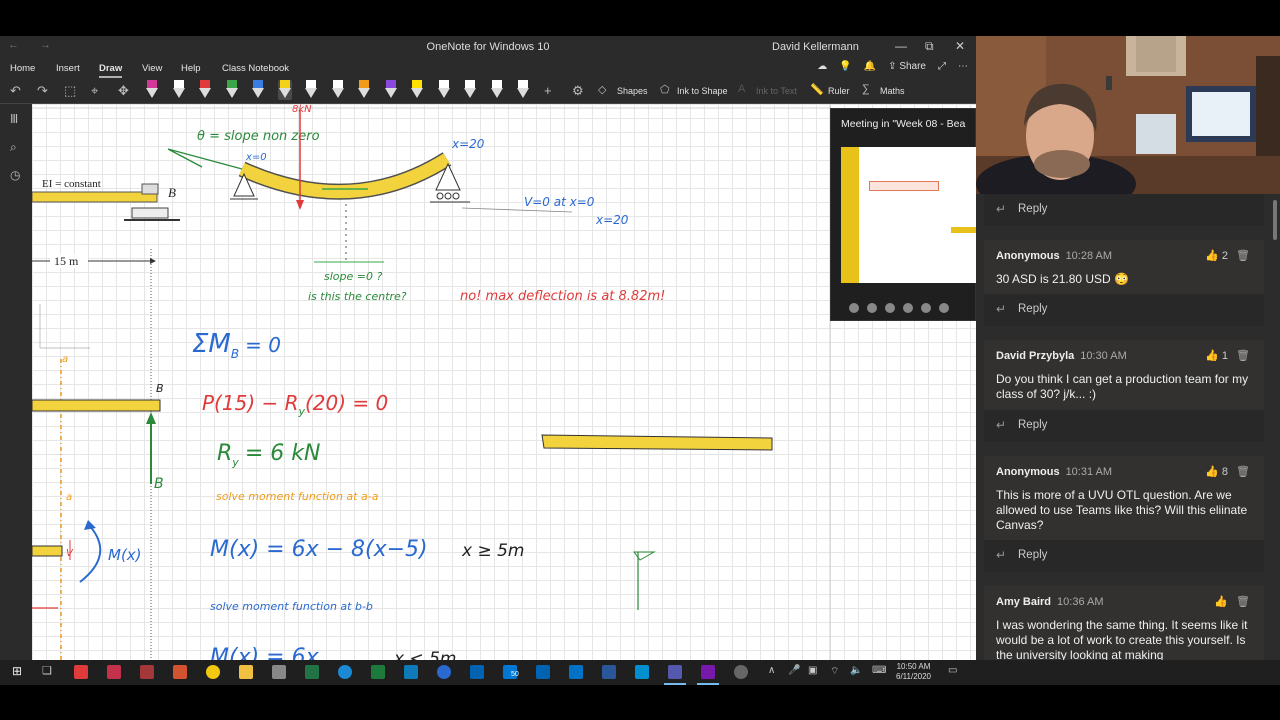 The width and height of the screenshot is (1280, 720). Describe the element at coordinates (364, 90) in the screenshot. I see `pen-9-icon` at that location.